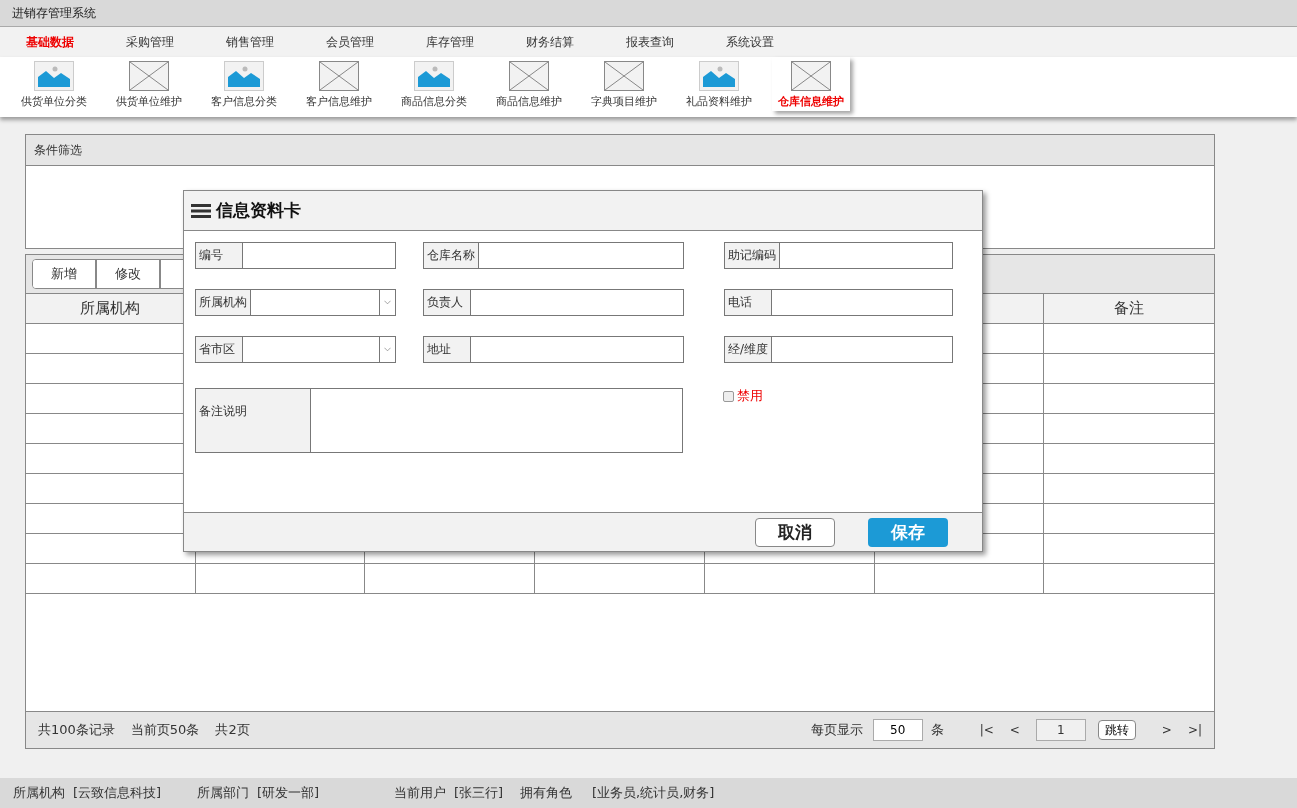 The height and width of the screenshot is (808, 1297). What do you see at coordinates (550, 42) in the screenshot?
I see `menu-tab: 财务结算` at bounding box center [550, 42].